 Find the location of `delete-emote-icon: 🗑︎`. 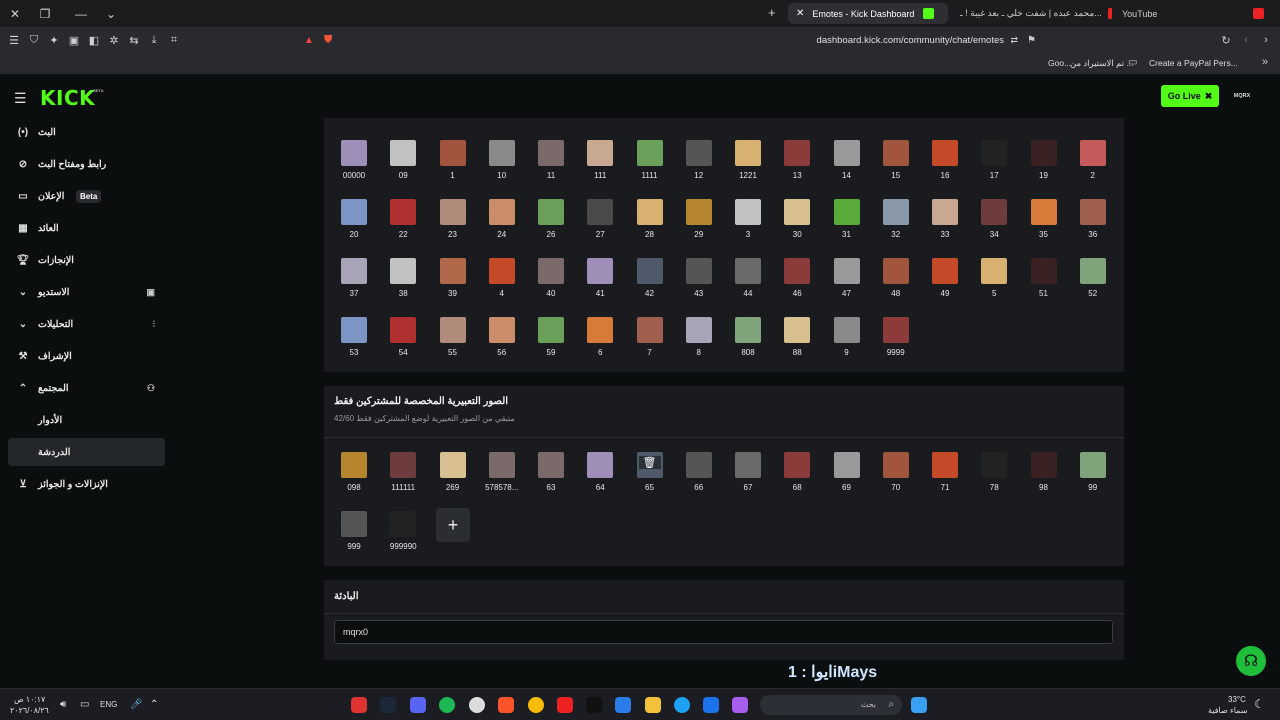

delete-emote-icon: 🗑︎ is located at coordinates (649, 462).